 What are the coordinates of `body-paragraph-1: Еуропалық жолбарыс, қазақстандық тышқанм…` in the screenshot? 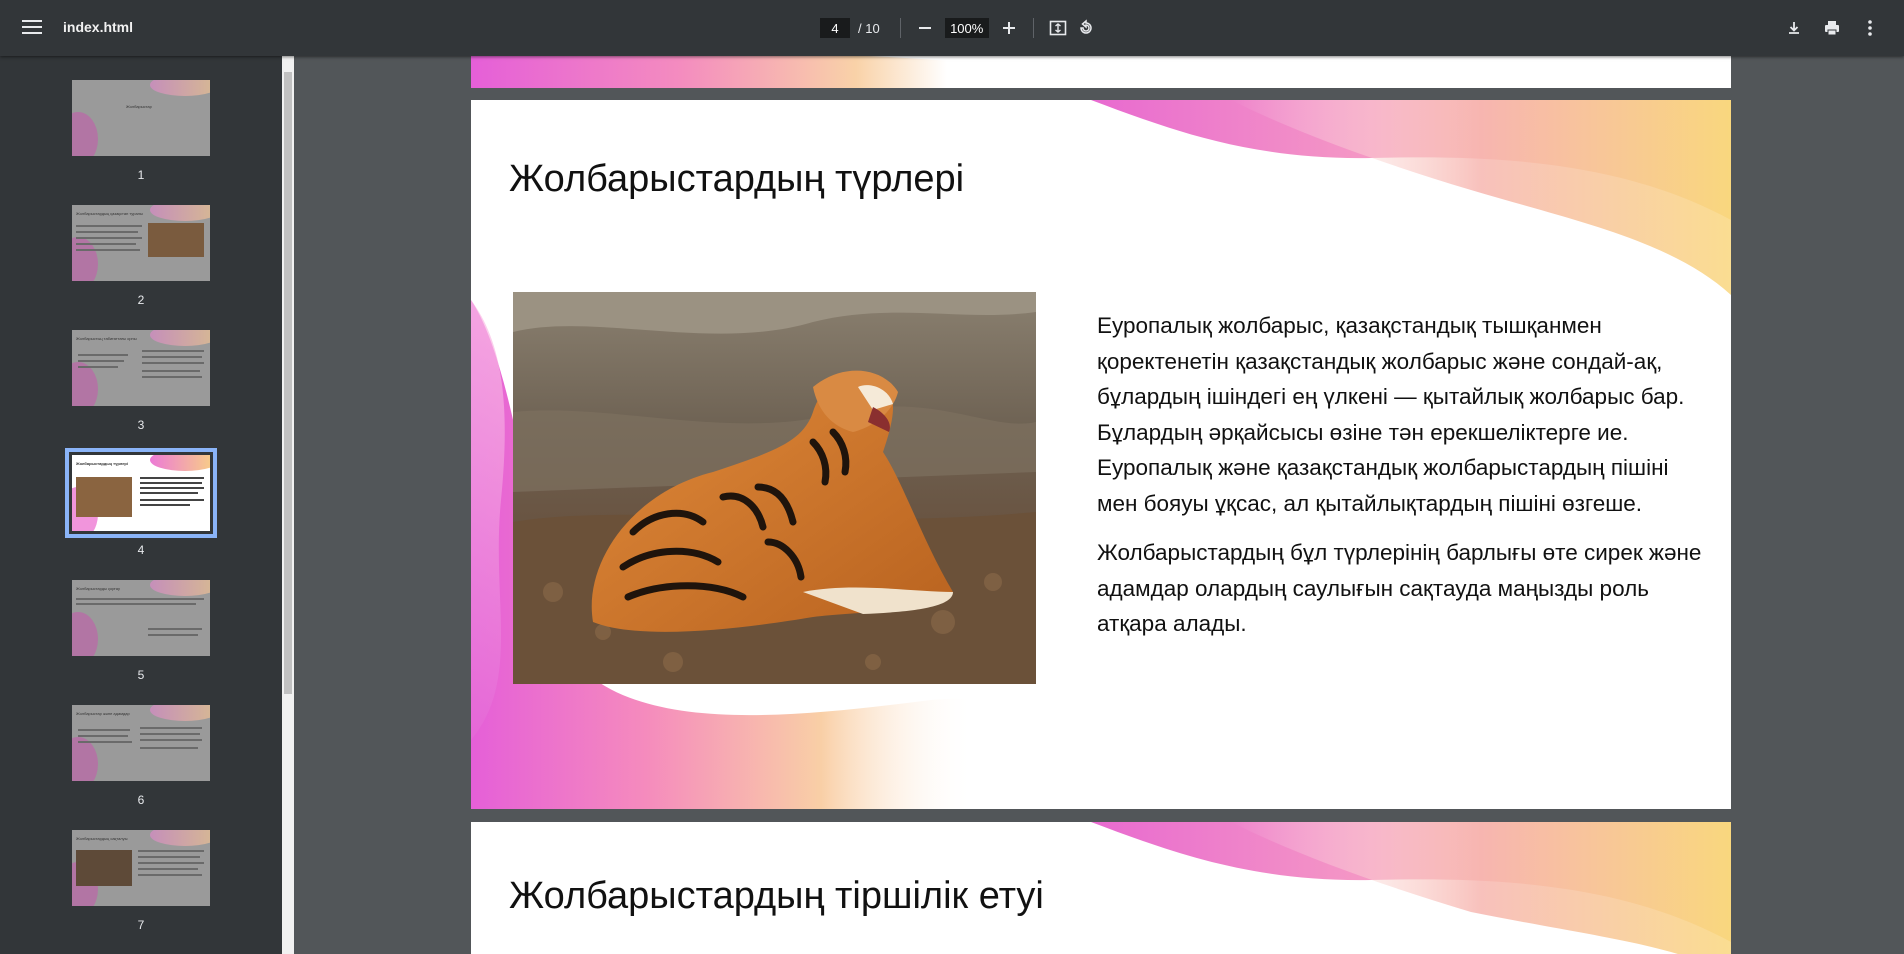 It's located at (1391, 414).